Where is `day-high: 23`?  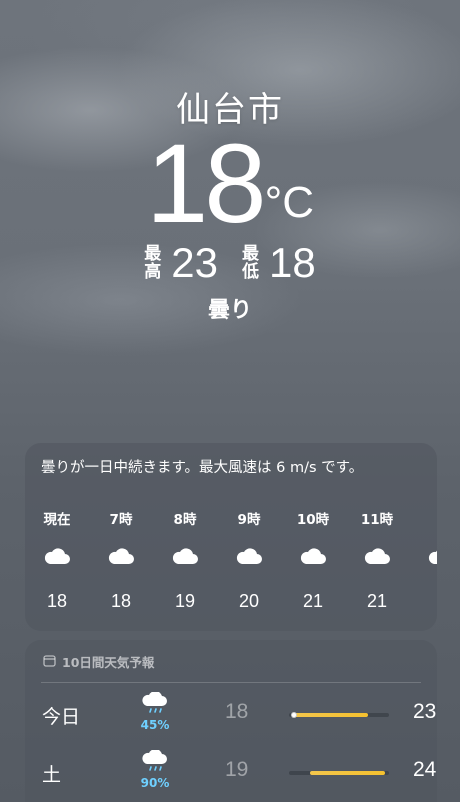 day-high: 23 is located at coordinates (425, 711).